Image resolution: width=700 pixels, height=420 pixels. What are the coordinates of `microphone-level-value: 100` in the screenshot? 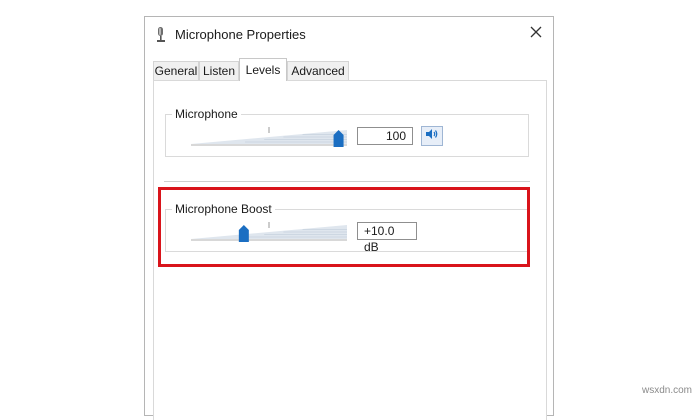 It's located at (385, 136).